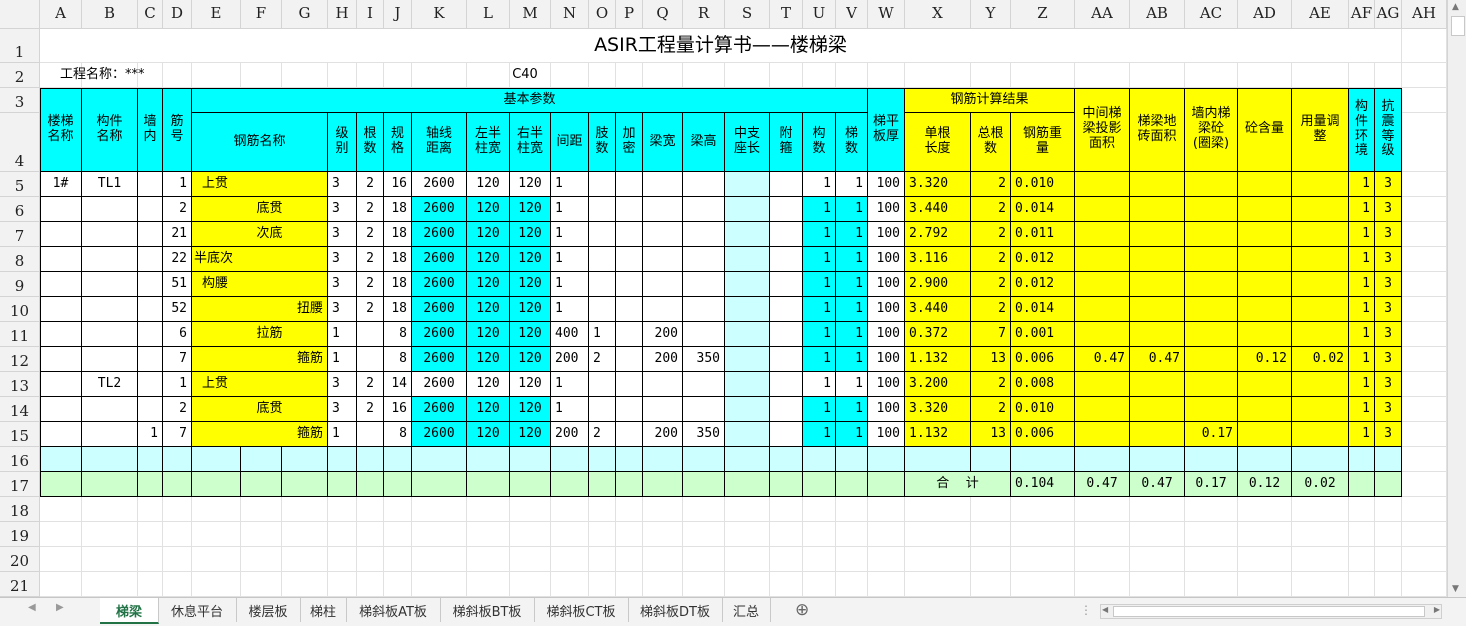 Image resolution: width=1466 pixels, height=626 pixels. Describe the element at coordinates (150, 14) in the screenshot. I see `column-header: C` at that location.